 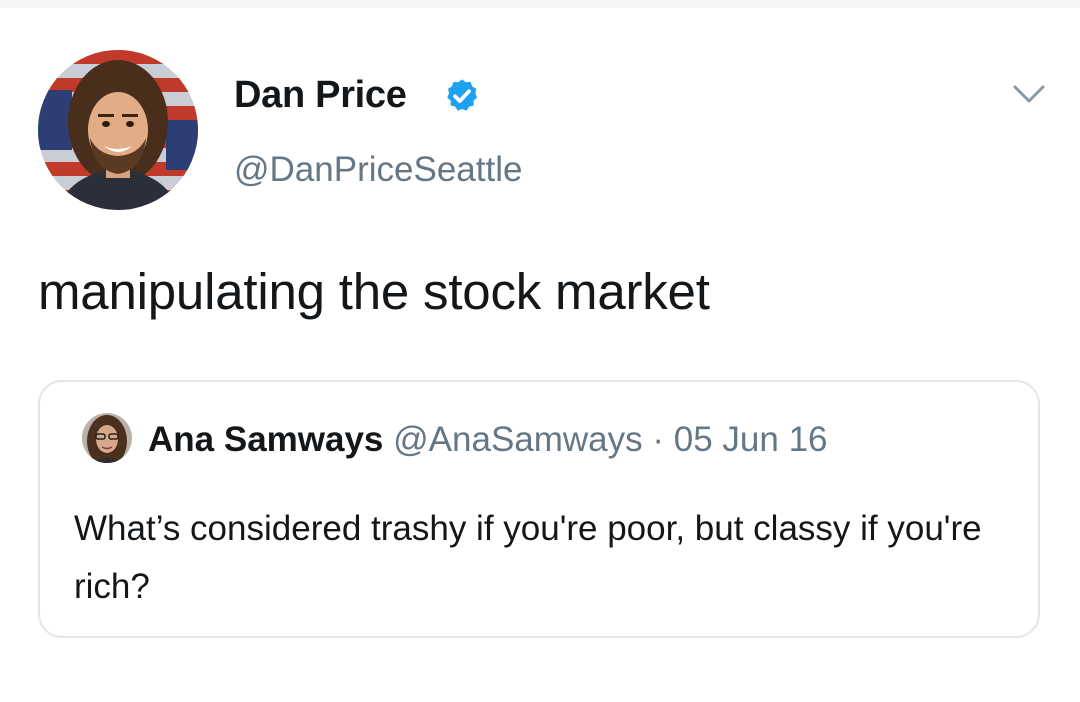 I want to click on chevron-down-icon, so click(x=1029, y=94).